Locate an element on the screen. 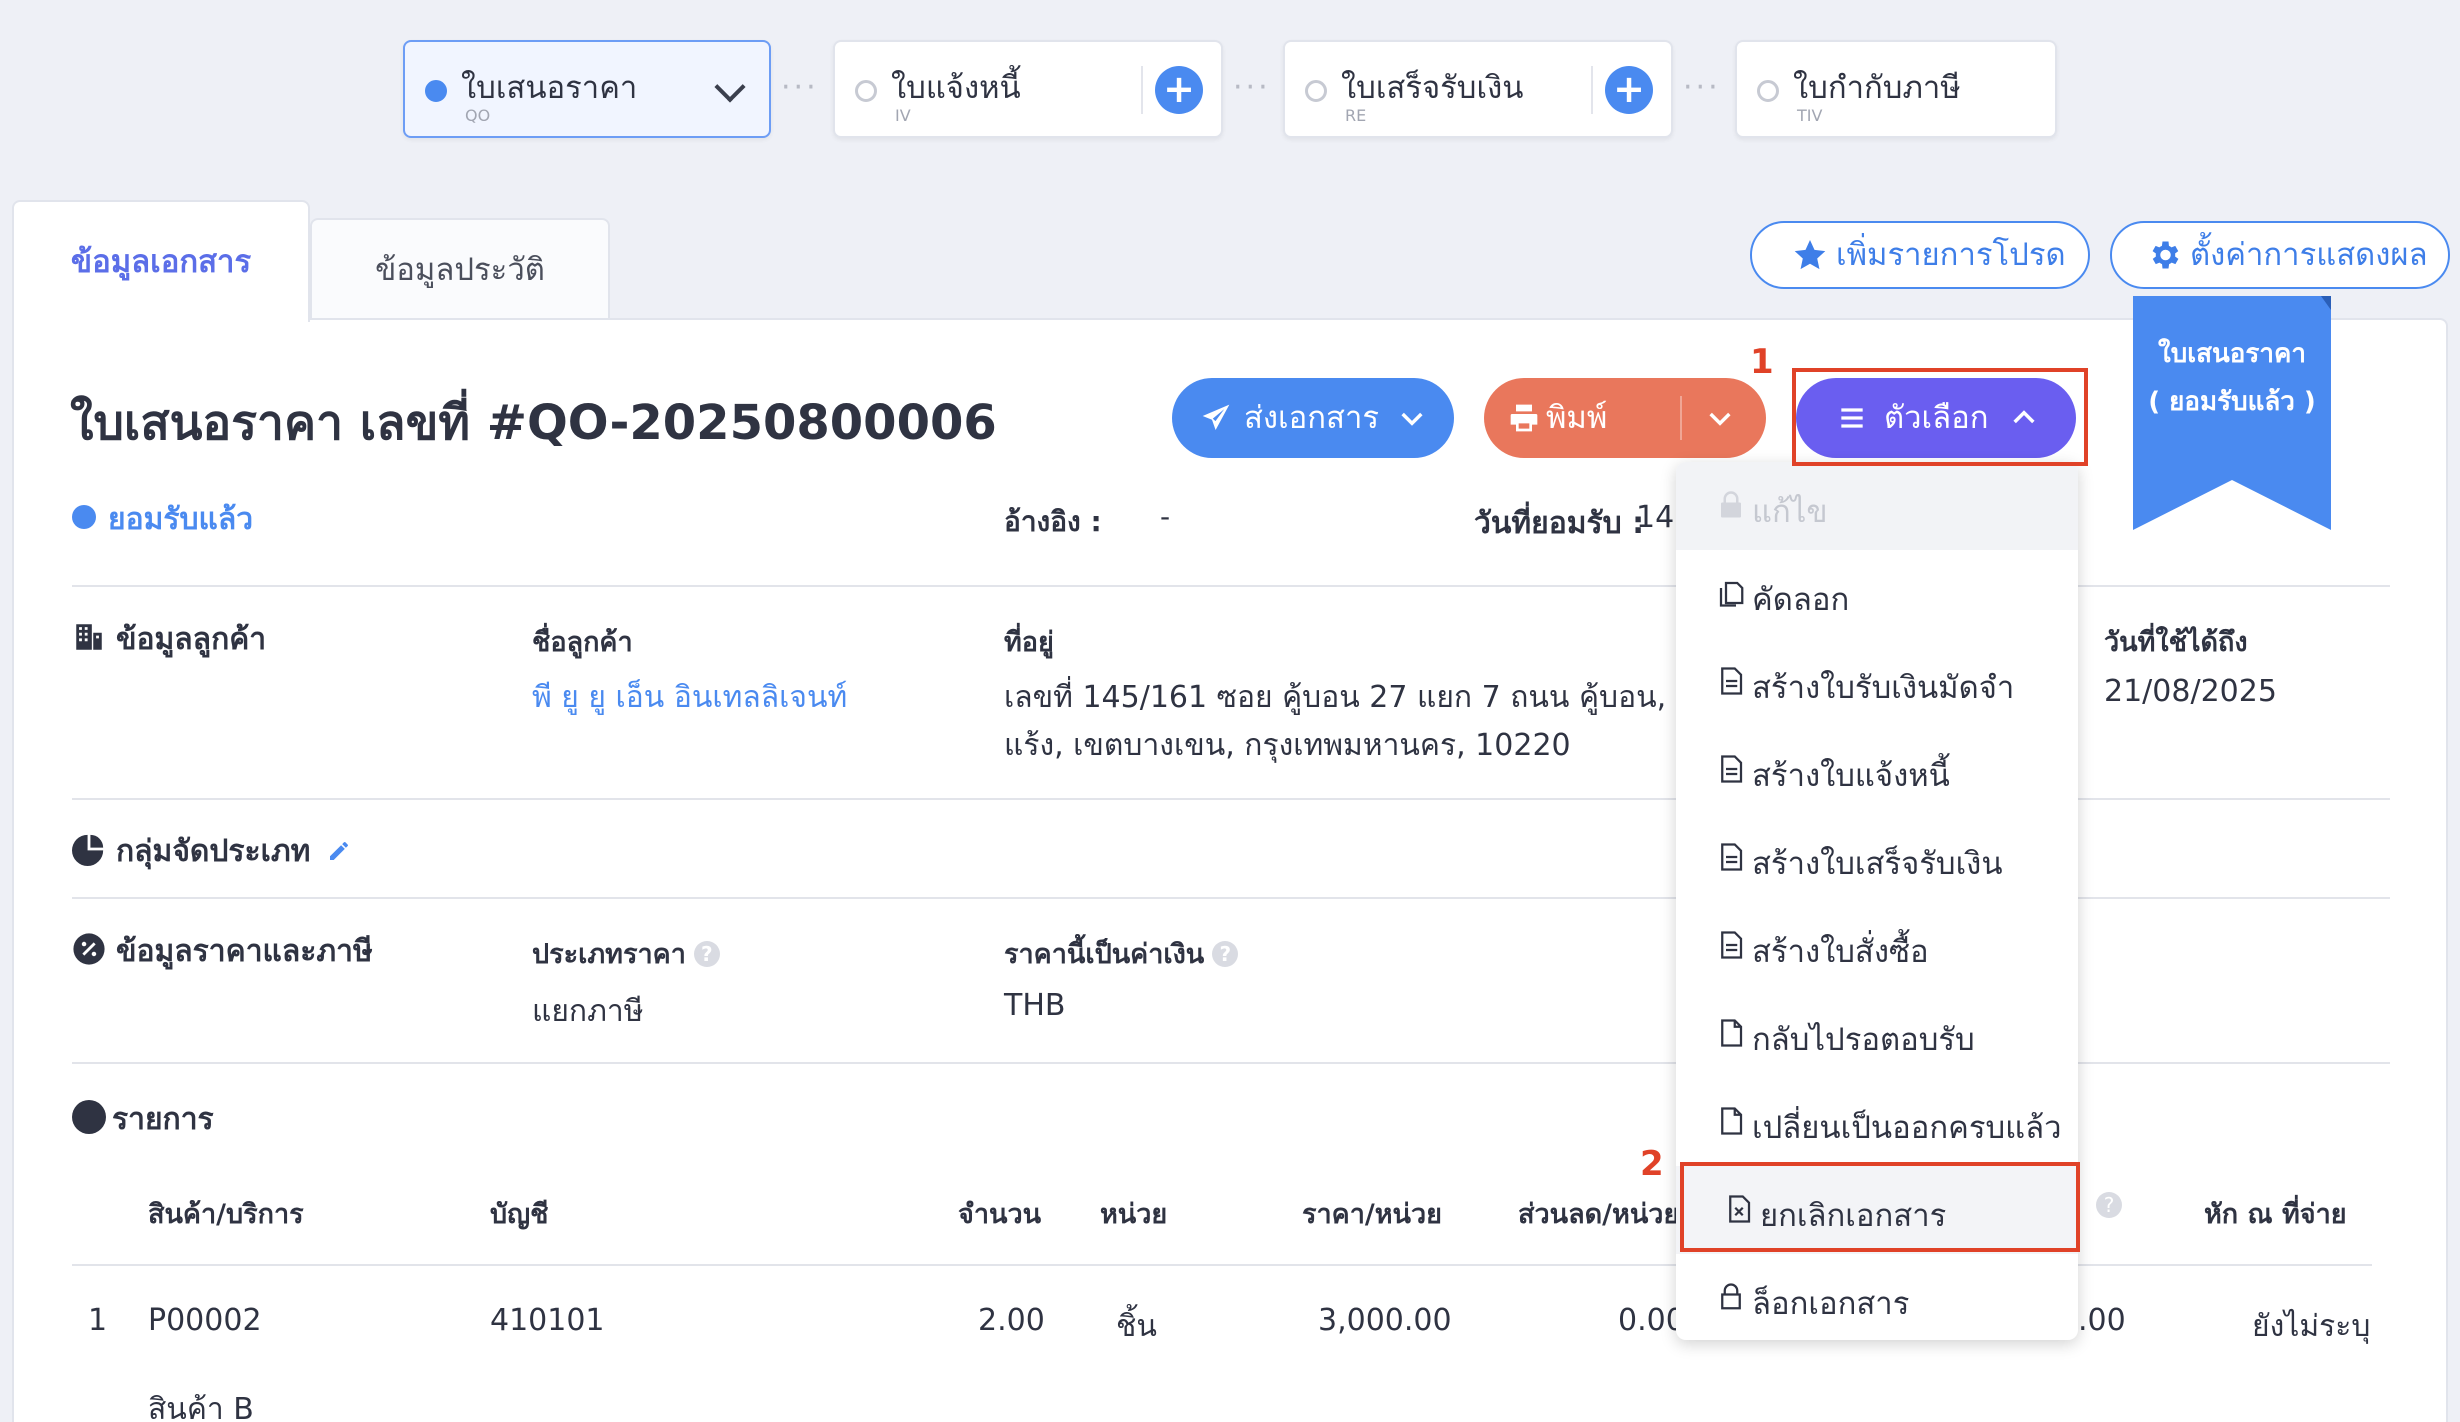 This screenshot has height=1422, width=2460. product-name: สินค้า B is located at coordinates (201, 1407).